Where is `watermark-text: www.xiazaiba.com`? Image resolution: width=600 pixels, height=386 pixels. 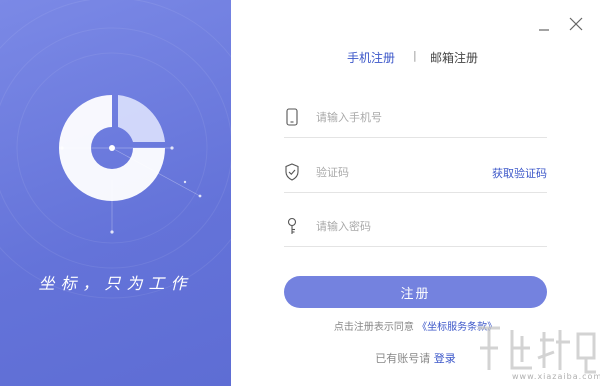 watermark-text: www.xiazaiba.com is located at coordinates (556, 376).